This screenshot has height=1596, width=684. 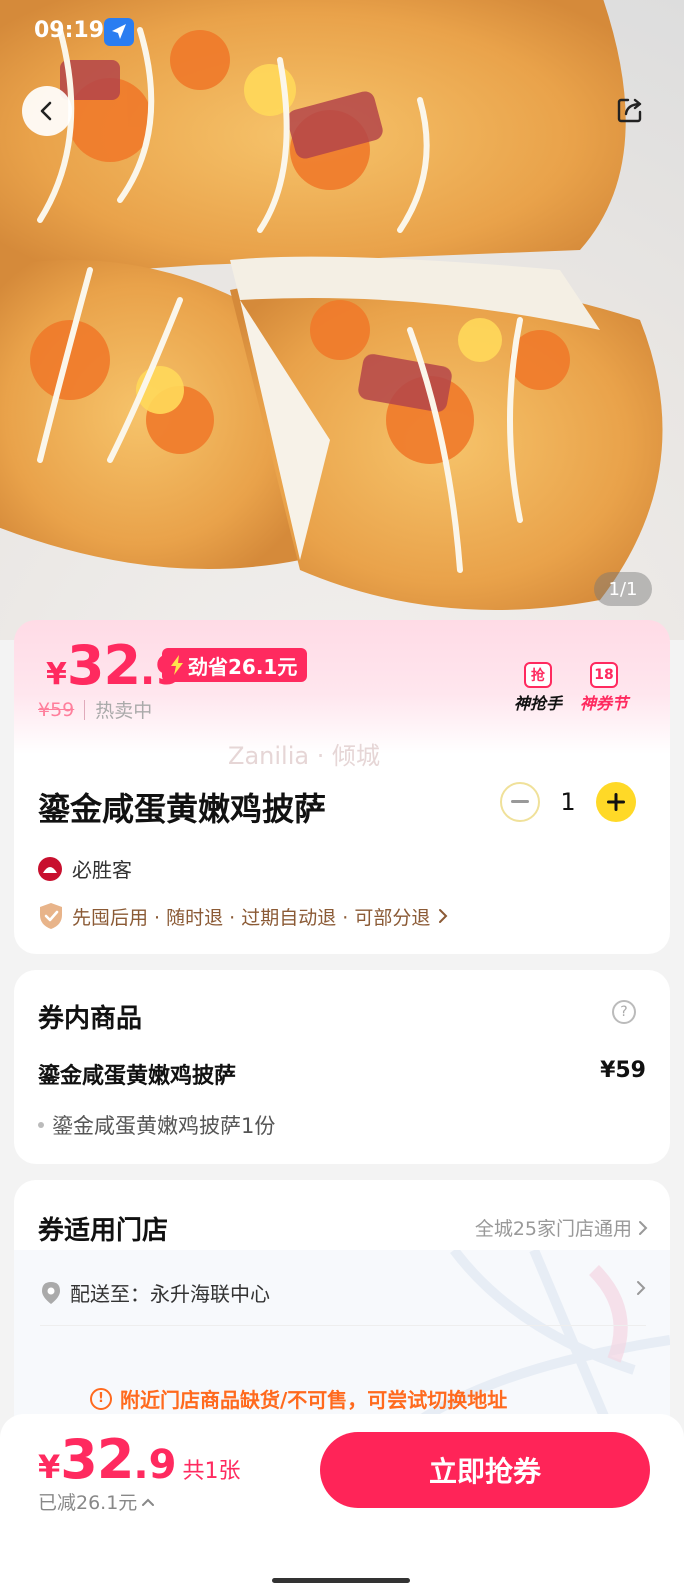 I want to click on section-title: 券适用门店, so click(x=103, y=1231).